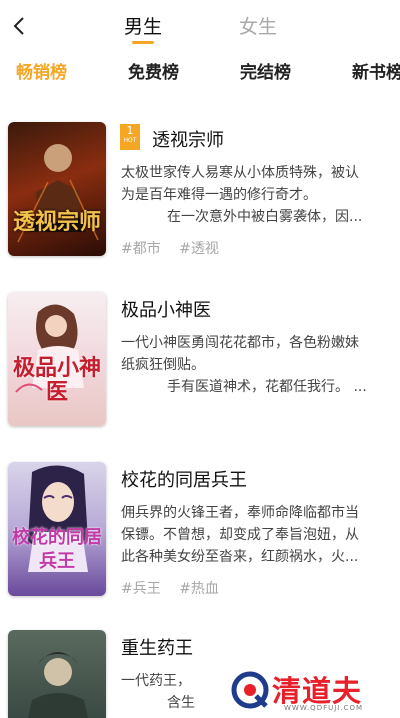  I want to click on tag: #兵王, so click(141, 589).